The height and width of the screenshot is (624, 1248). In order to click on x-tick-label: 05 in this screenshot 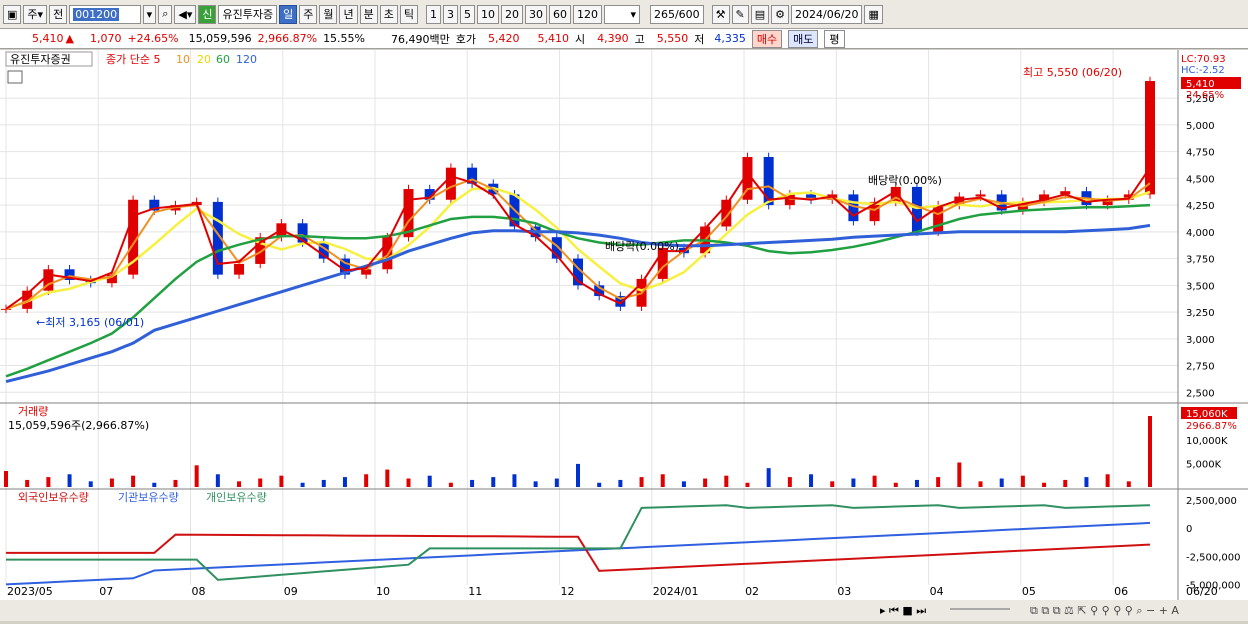, I will do `click(1029, 591)`.